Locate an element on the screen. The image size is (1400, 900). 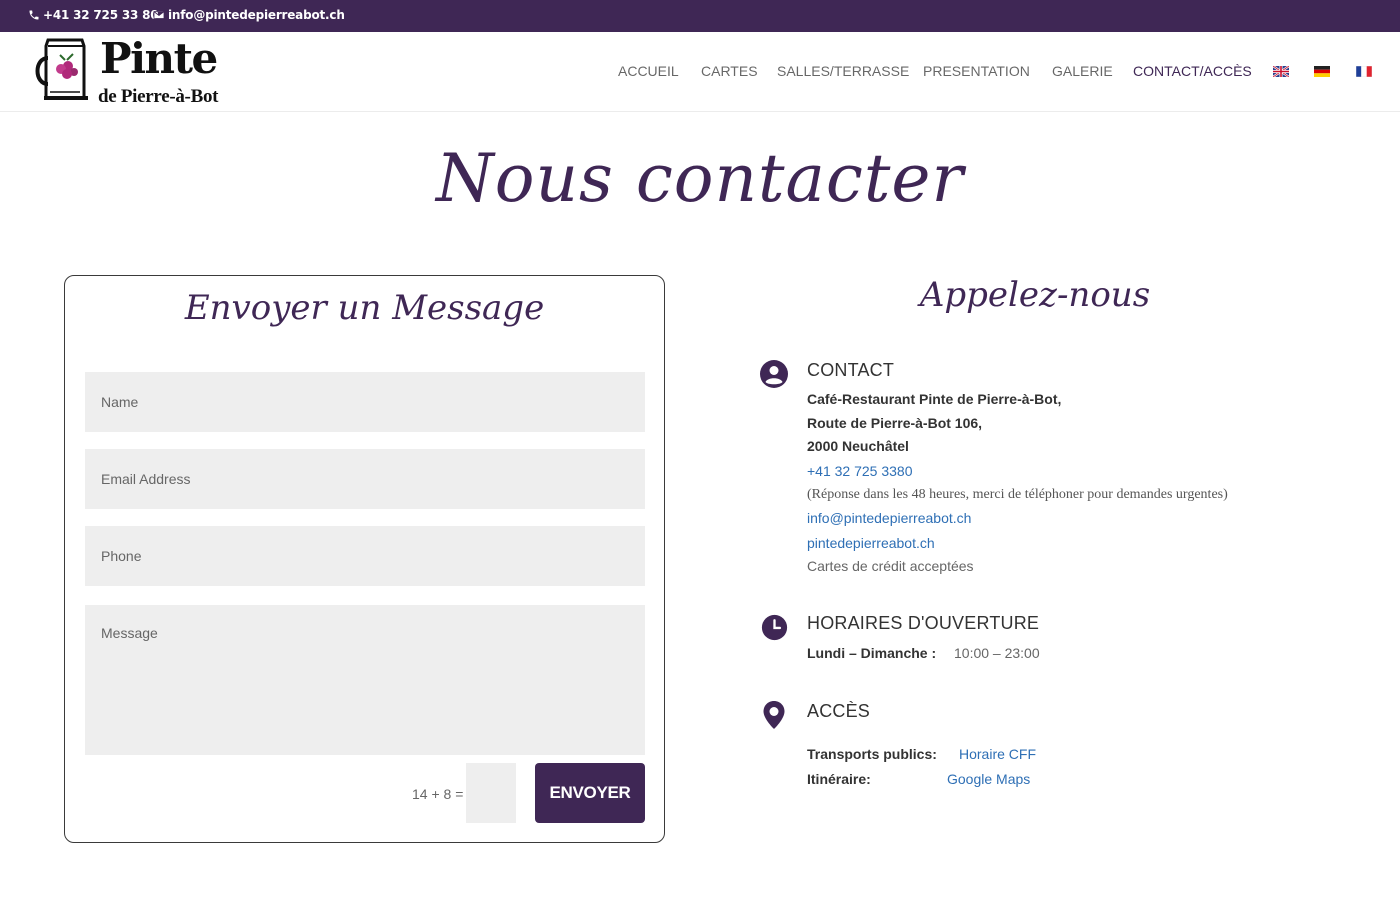
phone-input is located at coordinates (365, 556).